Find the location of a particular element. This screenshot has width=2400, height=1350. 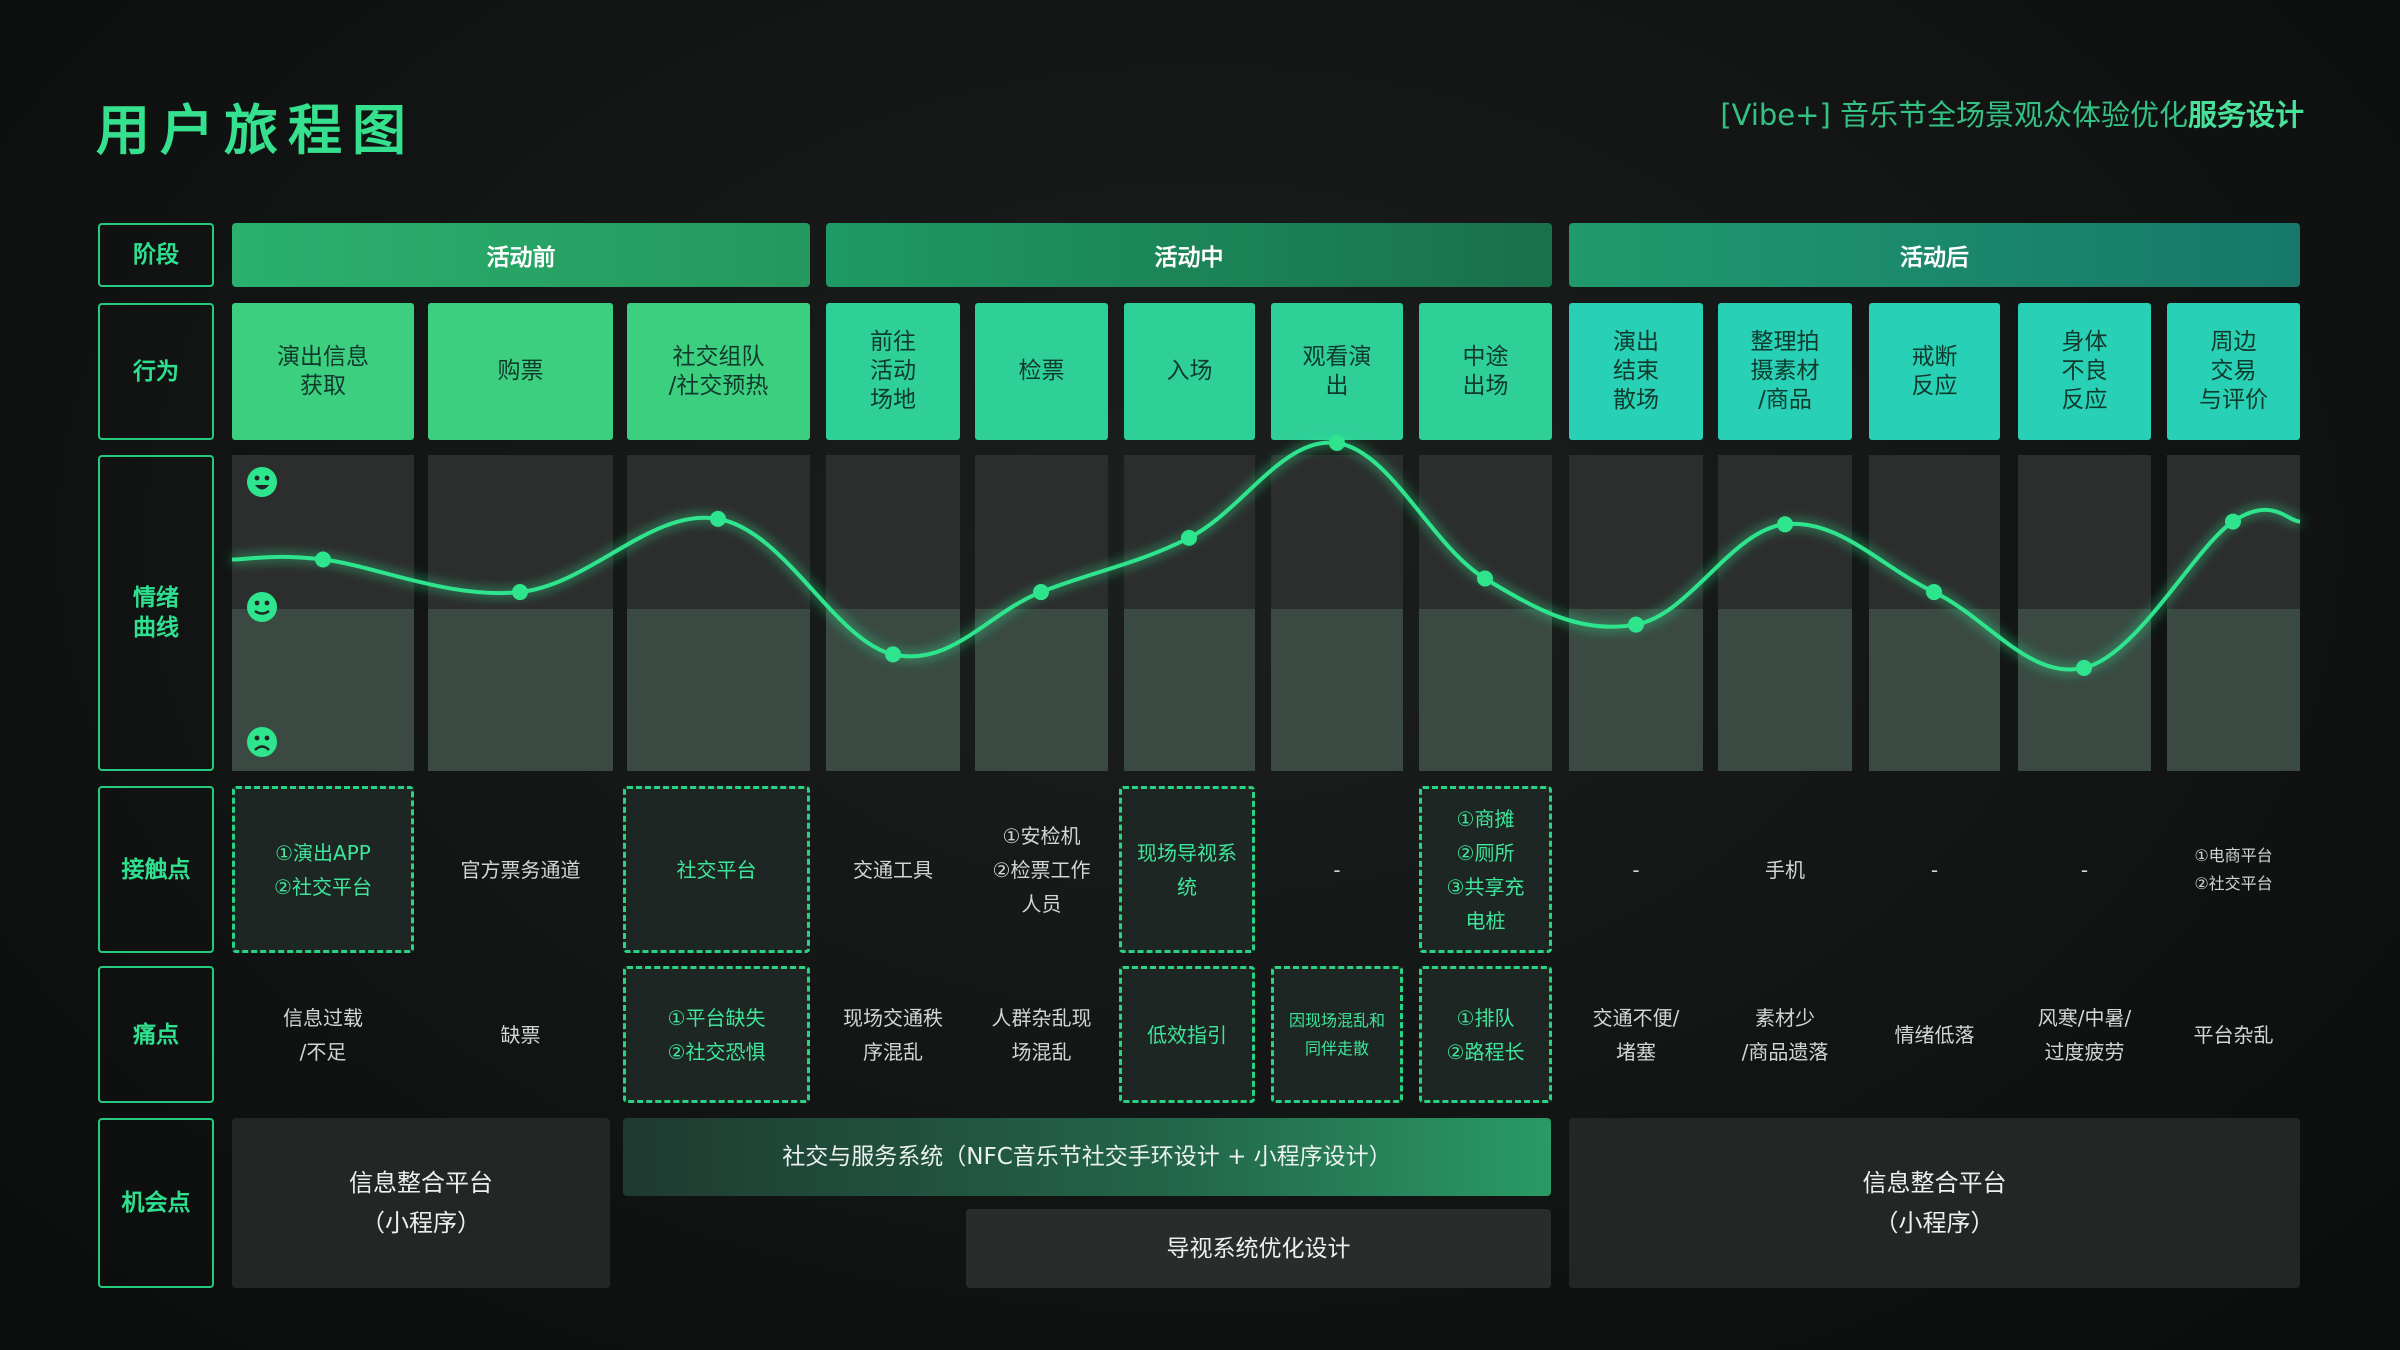

painpoint-cell: 素材少 /商品遗落 is located at coordinates (1785, 1034).